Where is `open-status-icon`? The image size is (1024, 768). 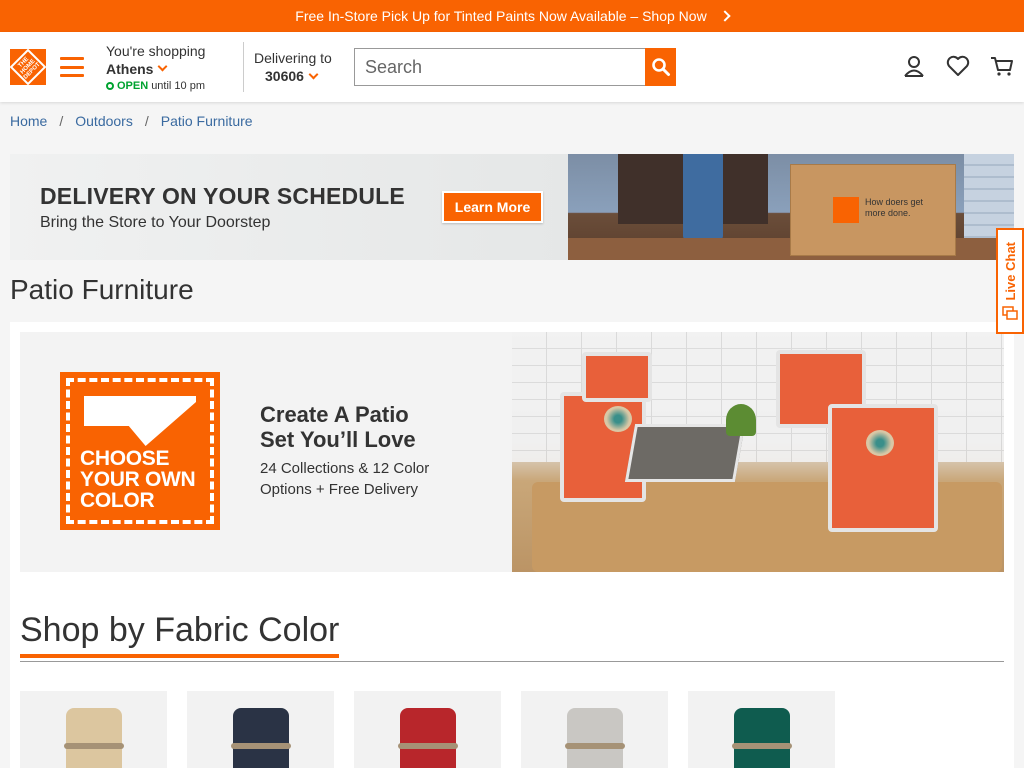
open-status-icon is located at coordinates (110, 85).